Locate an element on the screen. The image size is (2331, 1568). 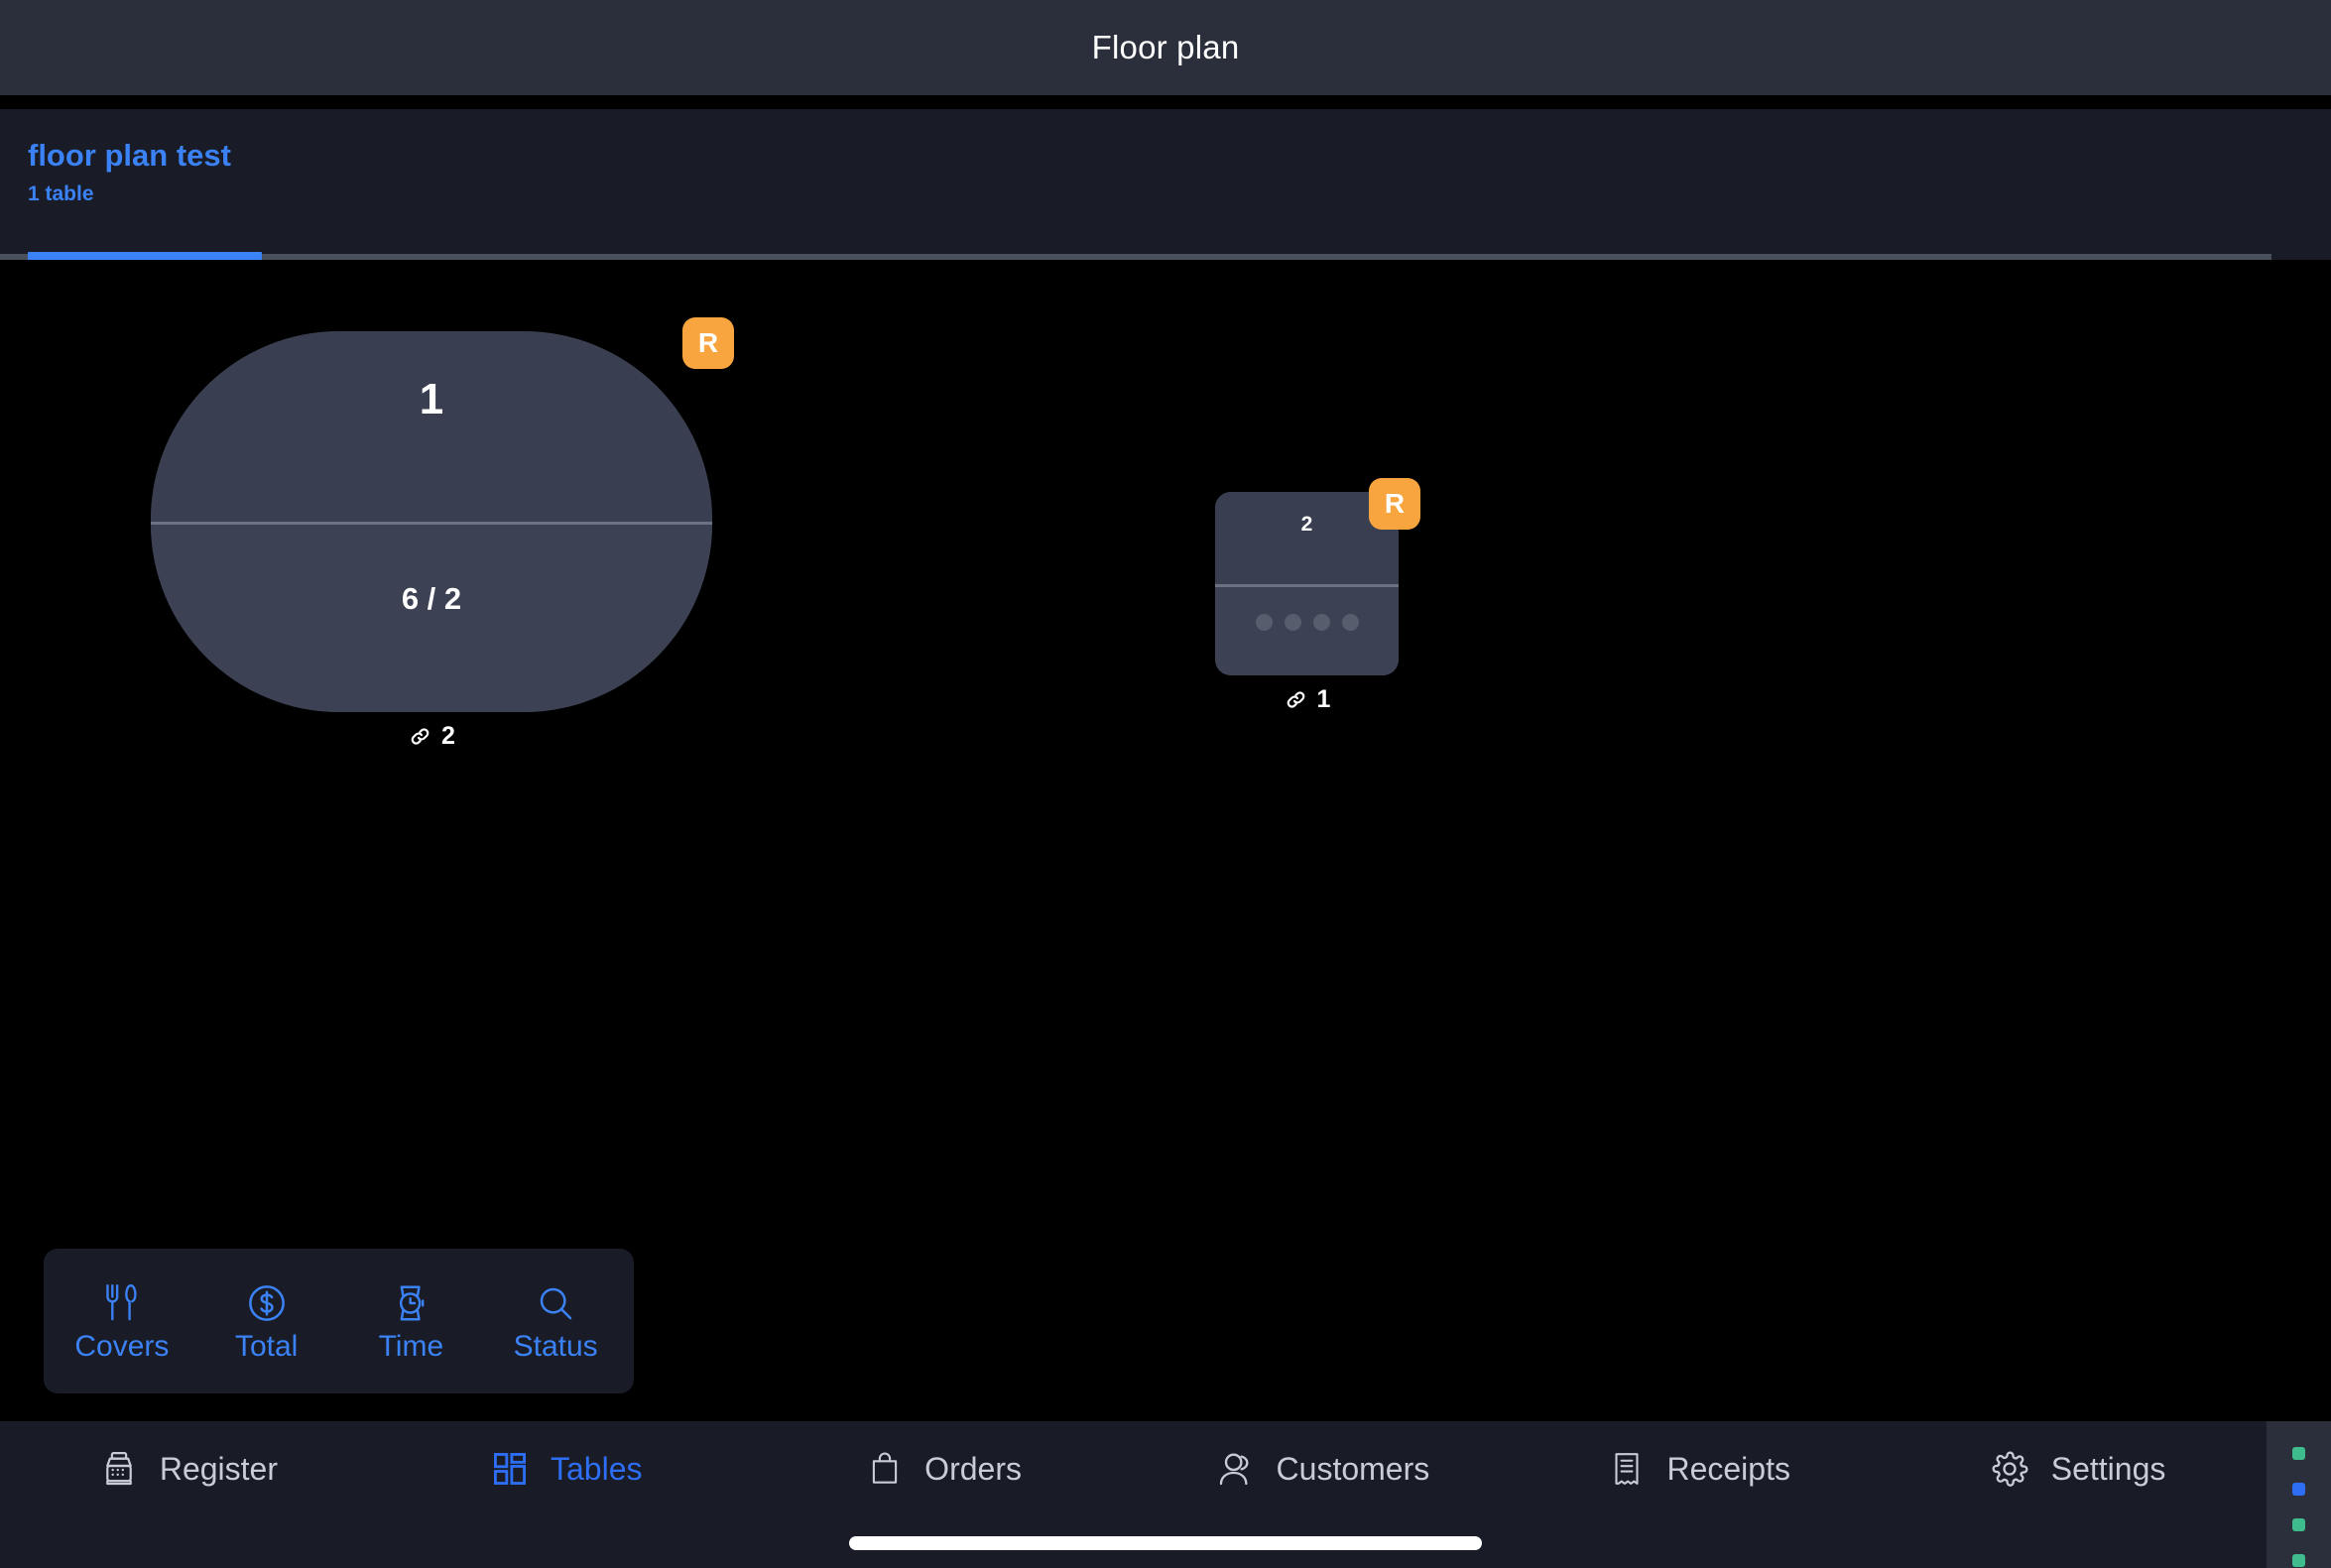
dollar-circle-icon is located at coordinates (267, 1303).